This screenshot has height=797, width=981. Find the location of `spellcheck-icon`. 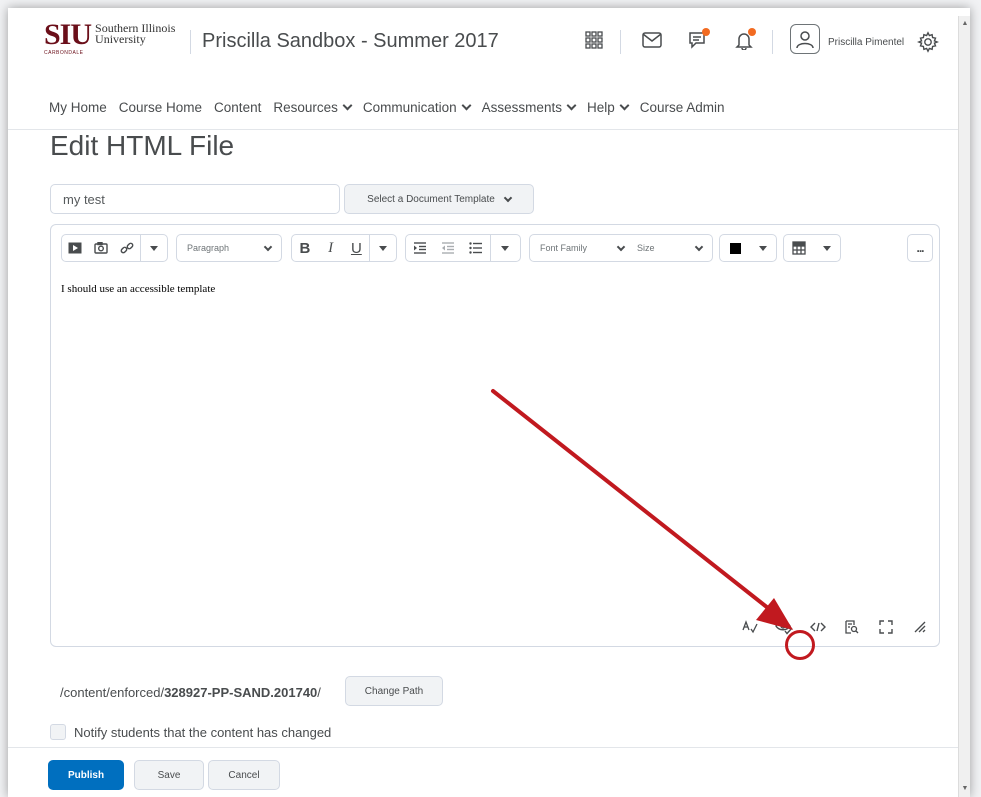

spellcheck-icon is located at coordinates (750, 627).